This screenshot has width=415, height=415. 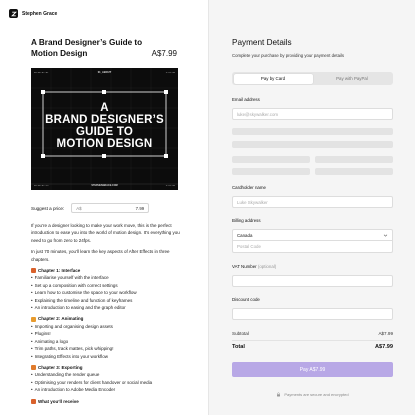 I want to click on suggest-price: Suggest a price: A$ 7.99, so click(x=90, y=208).